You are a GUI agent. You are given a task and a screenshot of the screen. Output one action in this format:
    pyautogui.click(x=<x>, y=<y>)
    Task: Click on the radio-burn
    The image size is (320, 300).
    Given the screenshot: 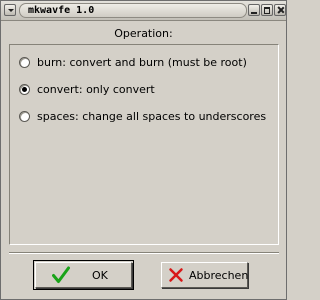 What is the action you would take?
    pyautogui.click(x=24, y=62)
    